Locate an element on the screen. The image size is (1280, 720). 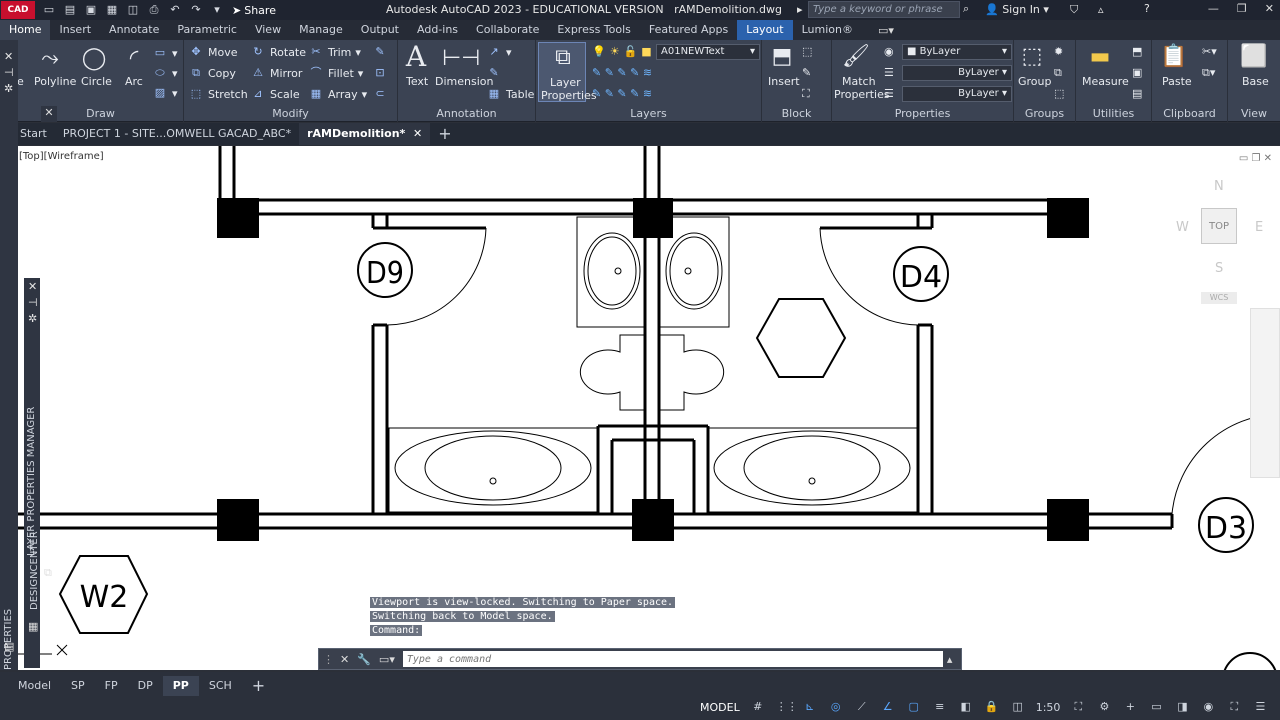
viewport-restore-icon: ❐ is located at coordinates (1255, 158).